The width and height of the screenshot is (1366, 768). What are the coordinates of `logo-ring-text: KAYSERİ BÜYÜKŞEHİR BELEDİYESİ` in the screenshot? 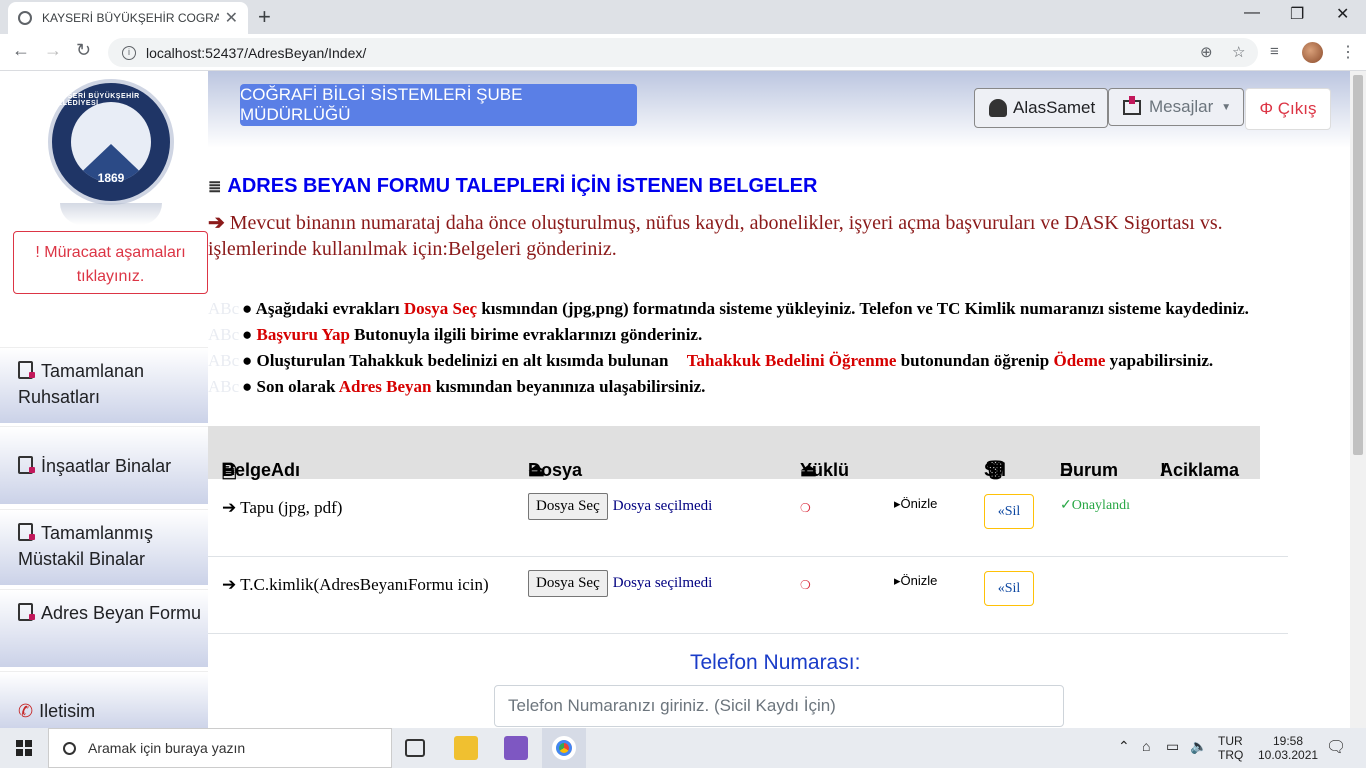 It's located at (96, 100).